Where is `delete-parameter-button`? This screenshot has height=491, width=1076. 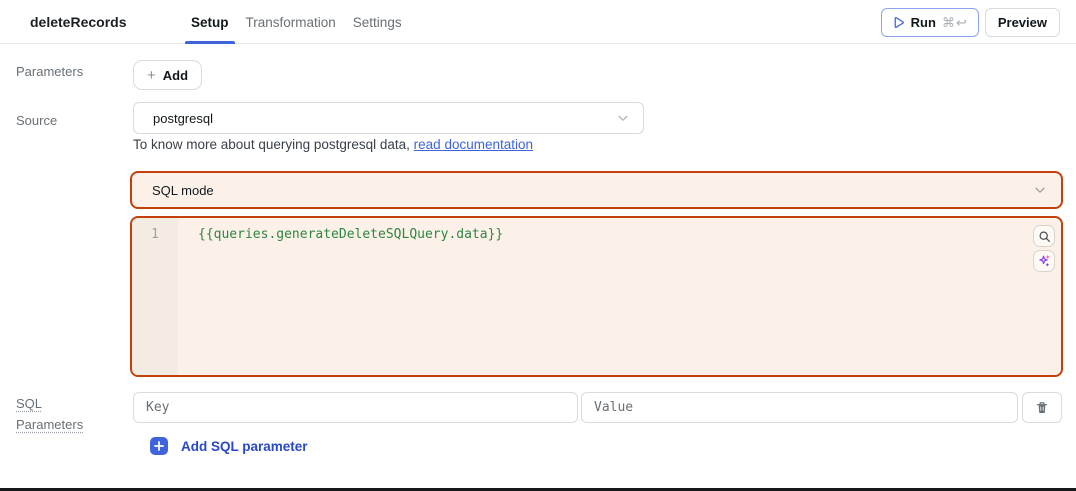 delete-parameter-button is located at coordinates (1042, 407).